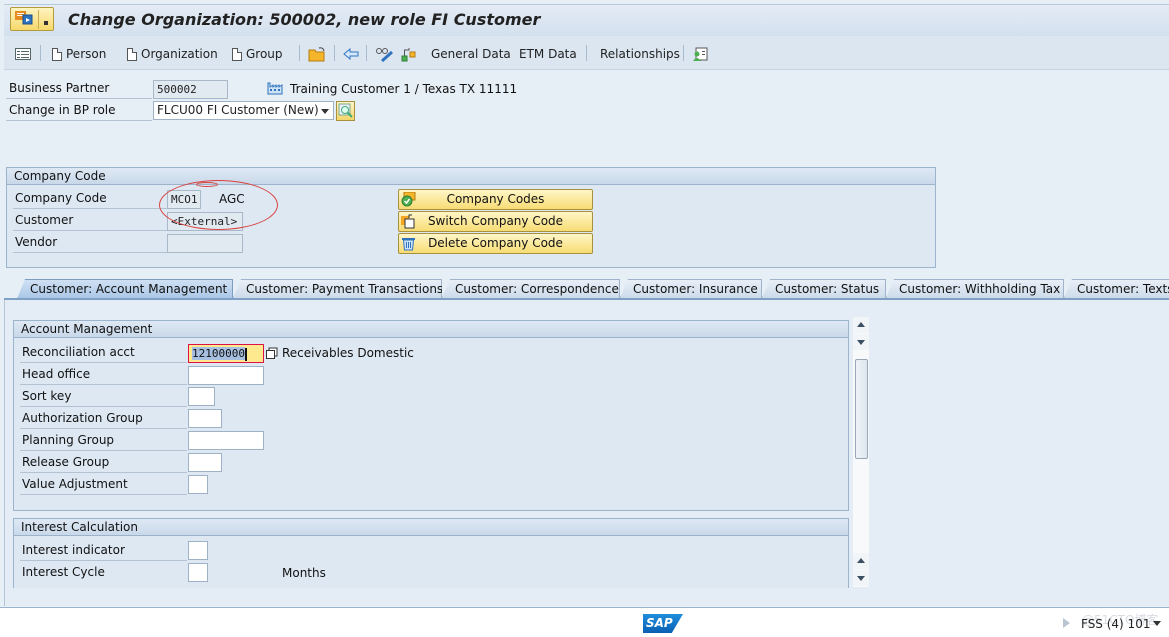  I want to click on organization-icon, so click(275, 88).